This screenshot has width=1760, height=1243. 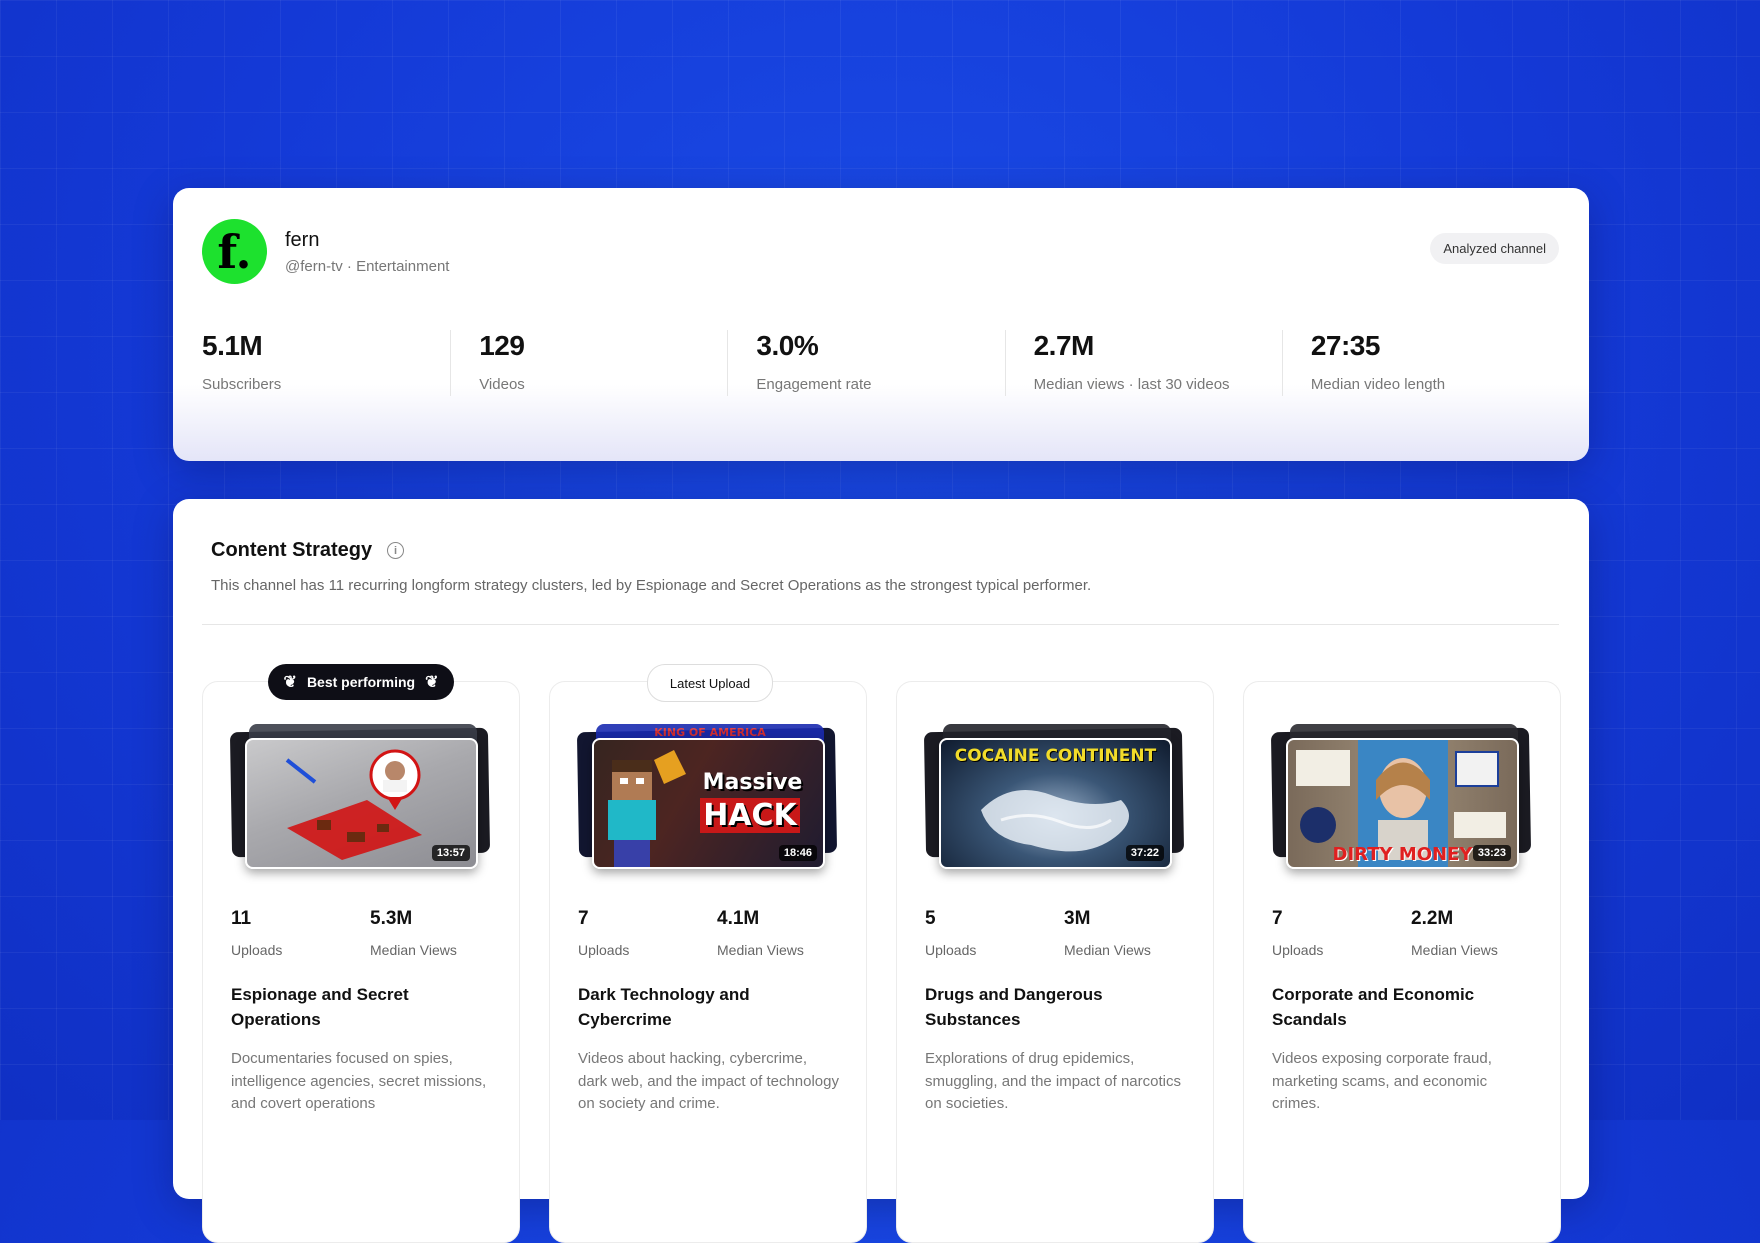 I want to click on badge-label: Best performing, so click(x=361, y=682).